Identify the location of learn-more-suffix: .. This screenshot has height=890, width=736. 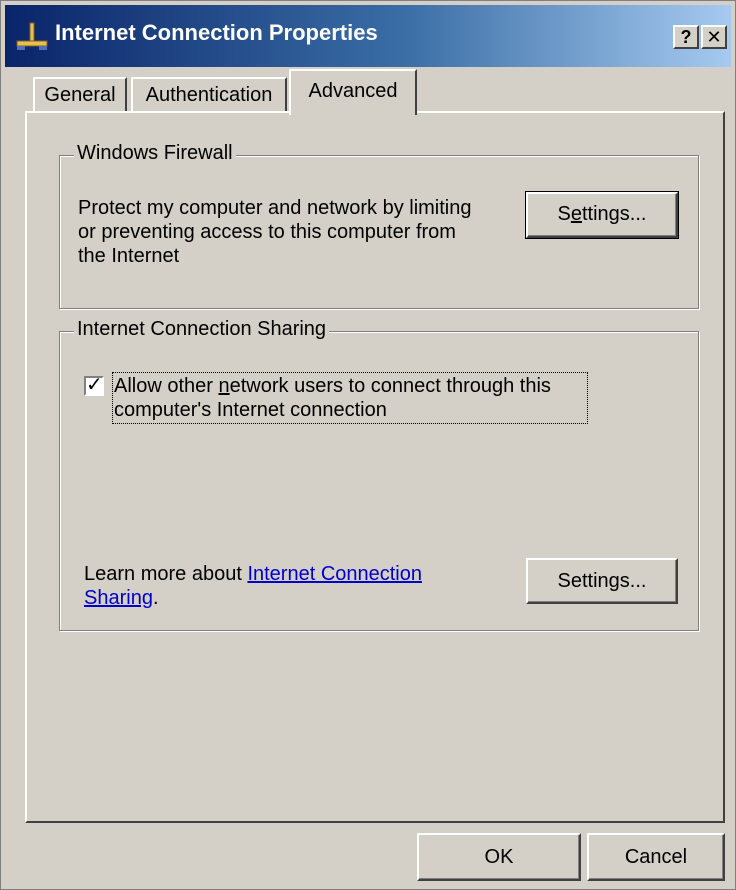
(155, 598).